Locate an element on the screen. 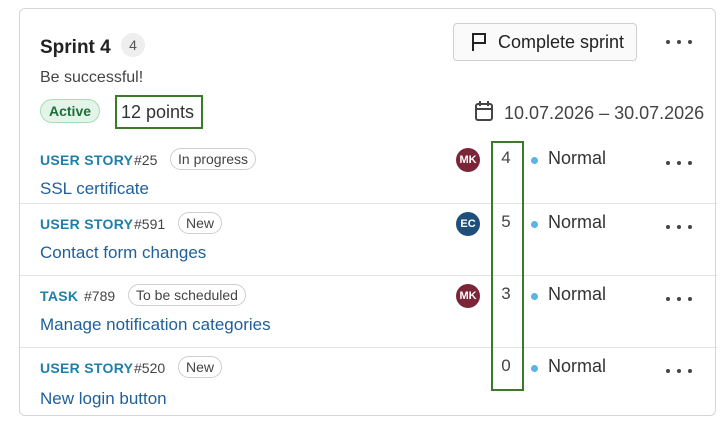  item-number: #520 is located at coordinates (150, 368).